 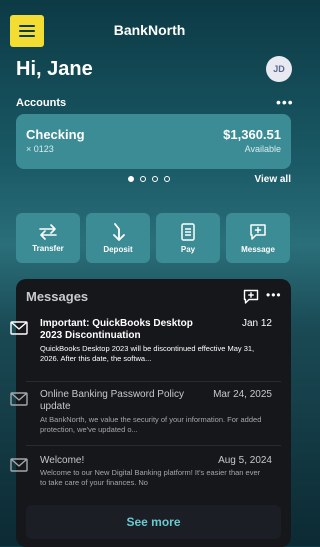 I want to click on chat-plus-icon, so click(x=258, y=231).